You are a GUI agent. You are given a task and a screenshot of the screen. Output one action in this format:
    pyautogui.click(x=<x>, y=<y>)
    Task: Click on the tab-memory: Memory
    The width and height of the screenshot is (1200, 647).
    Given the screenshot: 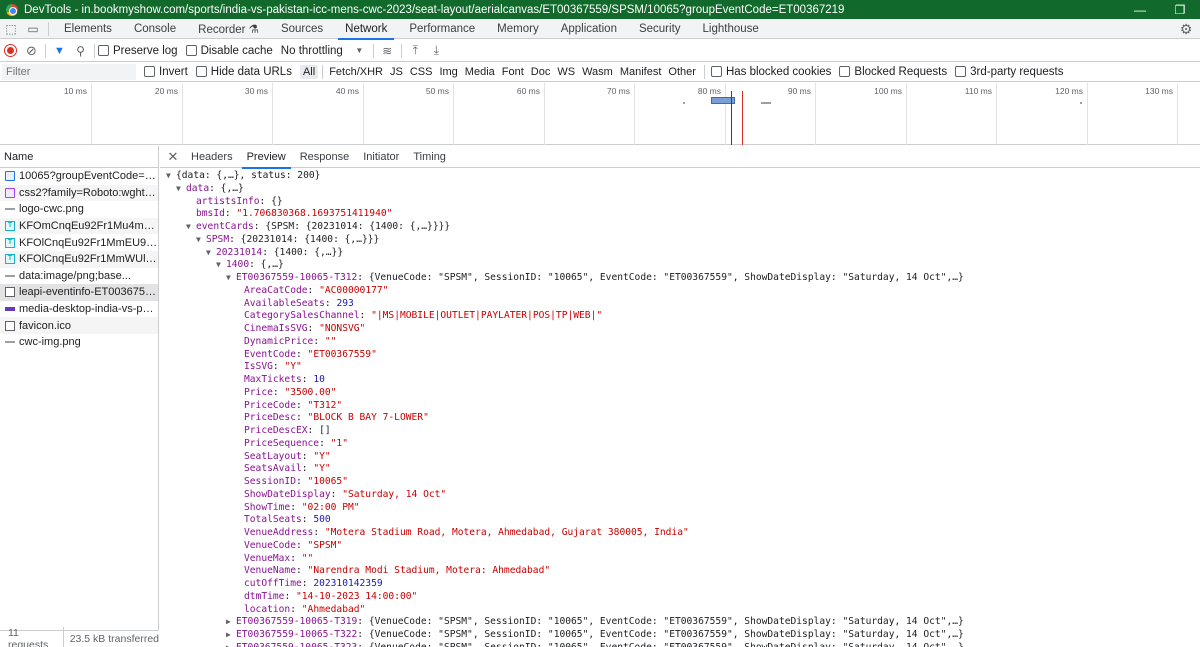 What is the action you would take?
    pyautogui.click(x=518, y=29)
    